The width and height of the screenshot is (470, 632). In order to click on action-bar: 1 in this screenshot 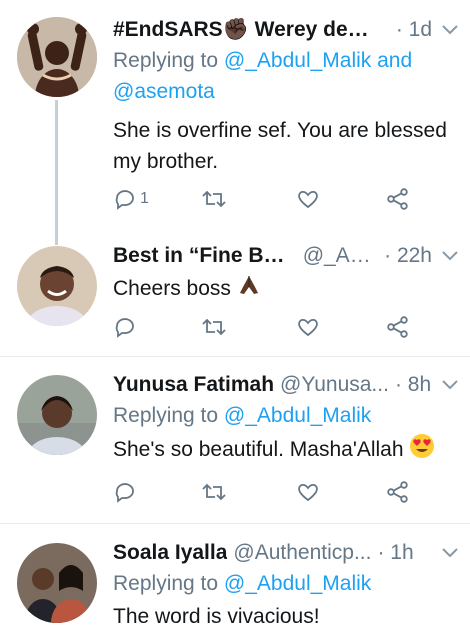, I will do `click(263, 199)`.